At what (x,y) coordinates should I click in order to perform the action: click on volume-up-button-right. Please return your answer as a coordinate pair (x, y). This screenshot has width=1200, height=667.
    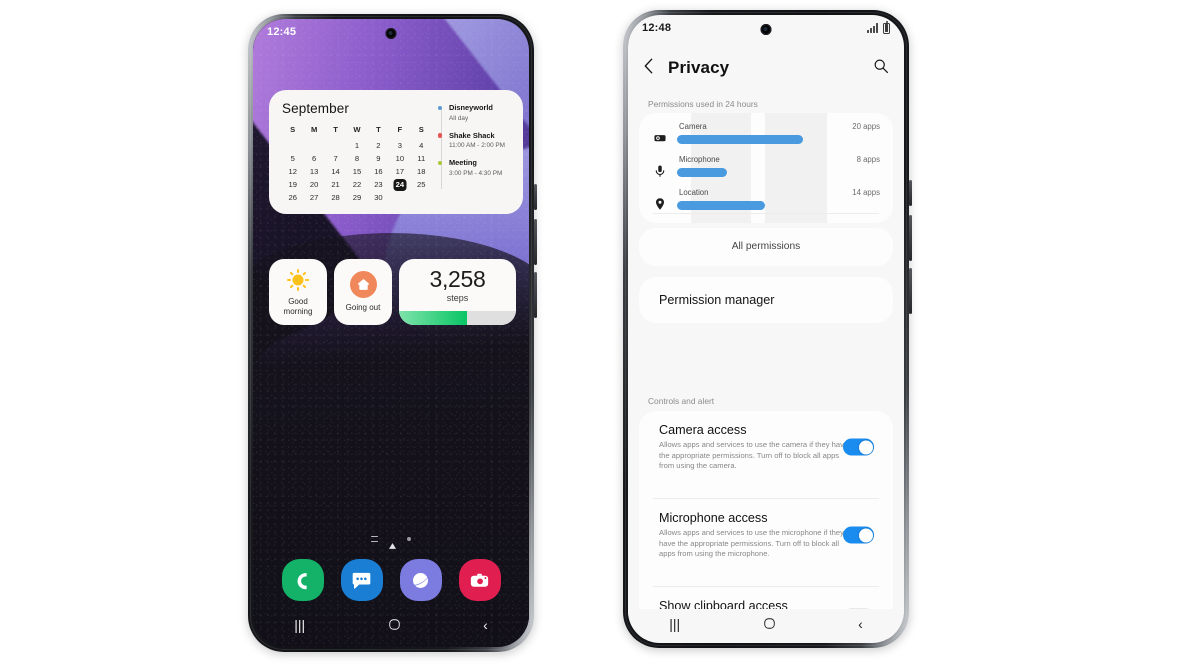
    Looking at the image, I should click on (910, 238).